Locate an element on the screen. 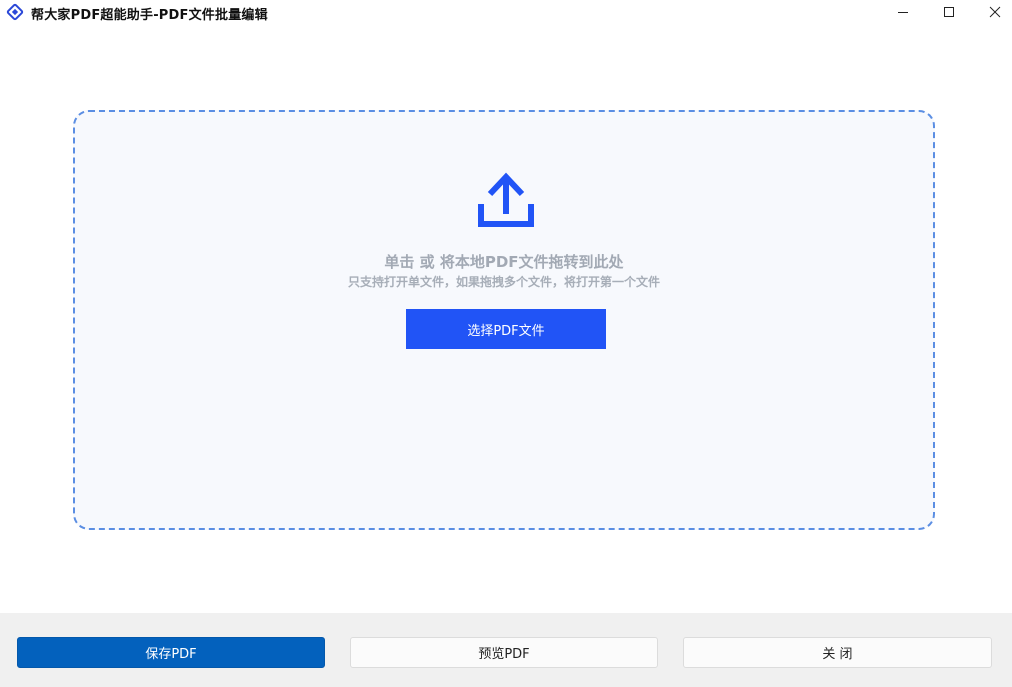  close-window-button is located at coordinates (992, 12).